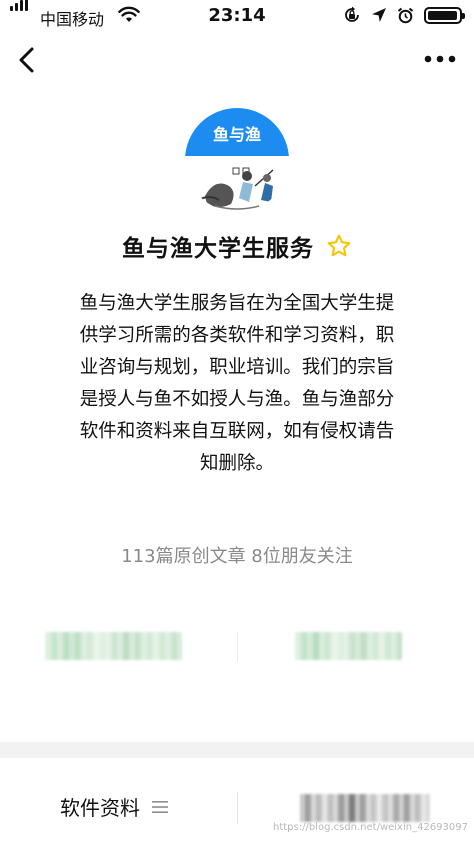 This screenshot has height=841, width=474. What do you see at coordinates (237, 184) in the screenshot?
I see `fishing-illustration-icon` at bounding box center [237, 184].